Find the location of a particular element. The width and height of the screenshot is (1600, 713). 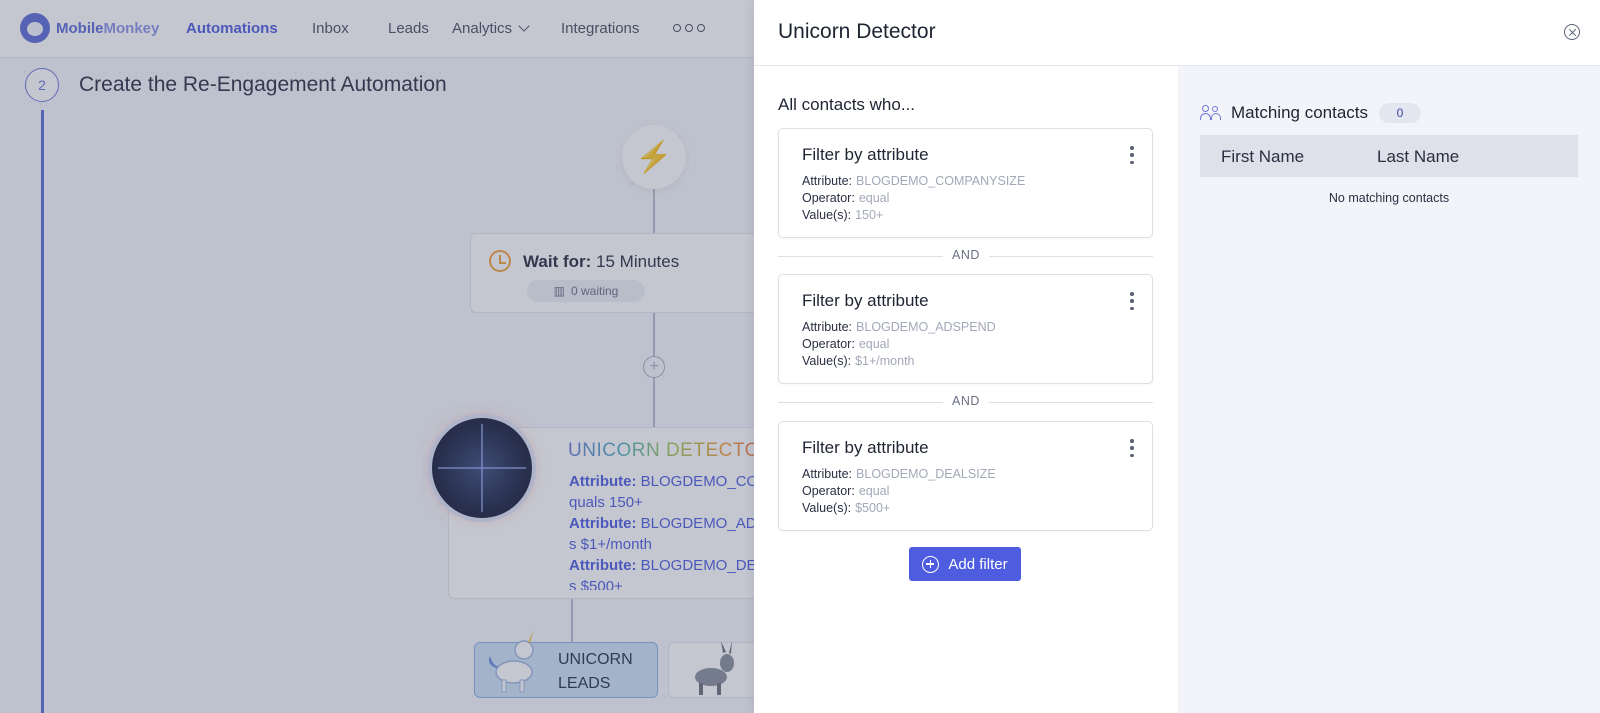

users-icon is located at coordinates (1211, 113).